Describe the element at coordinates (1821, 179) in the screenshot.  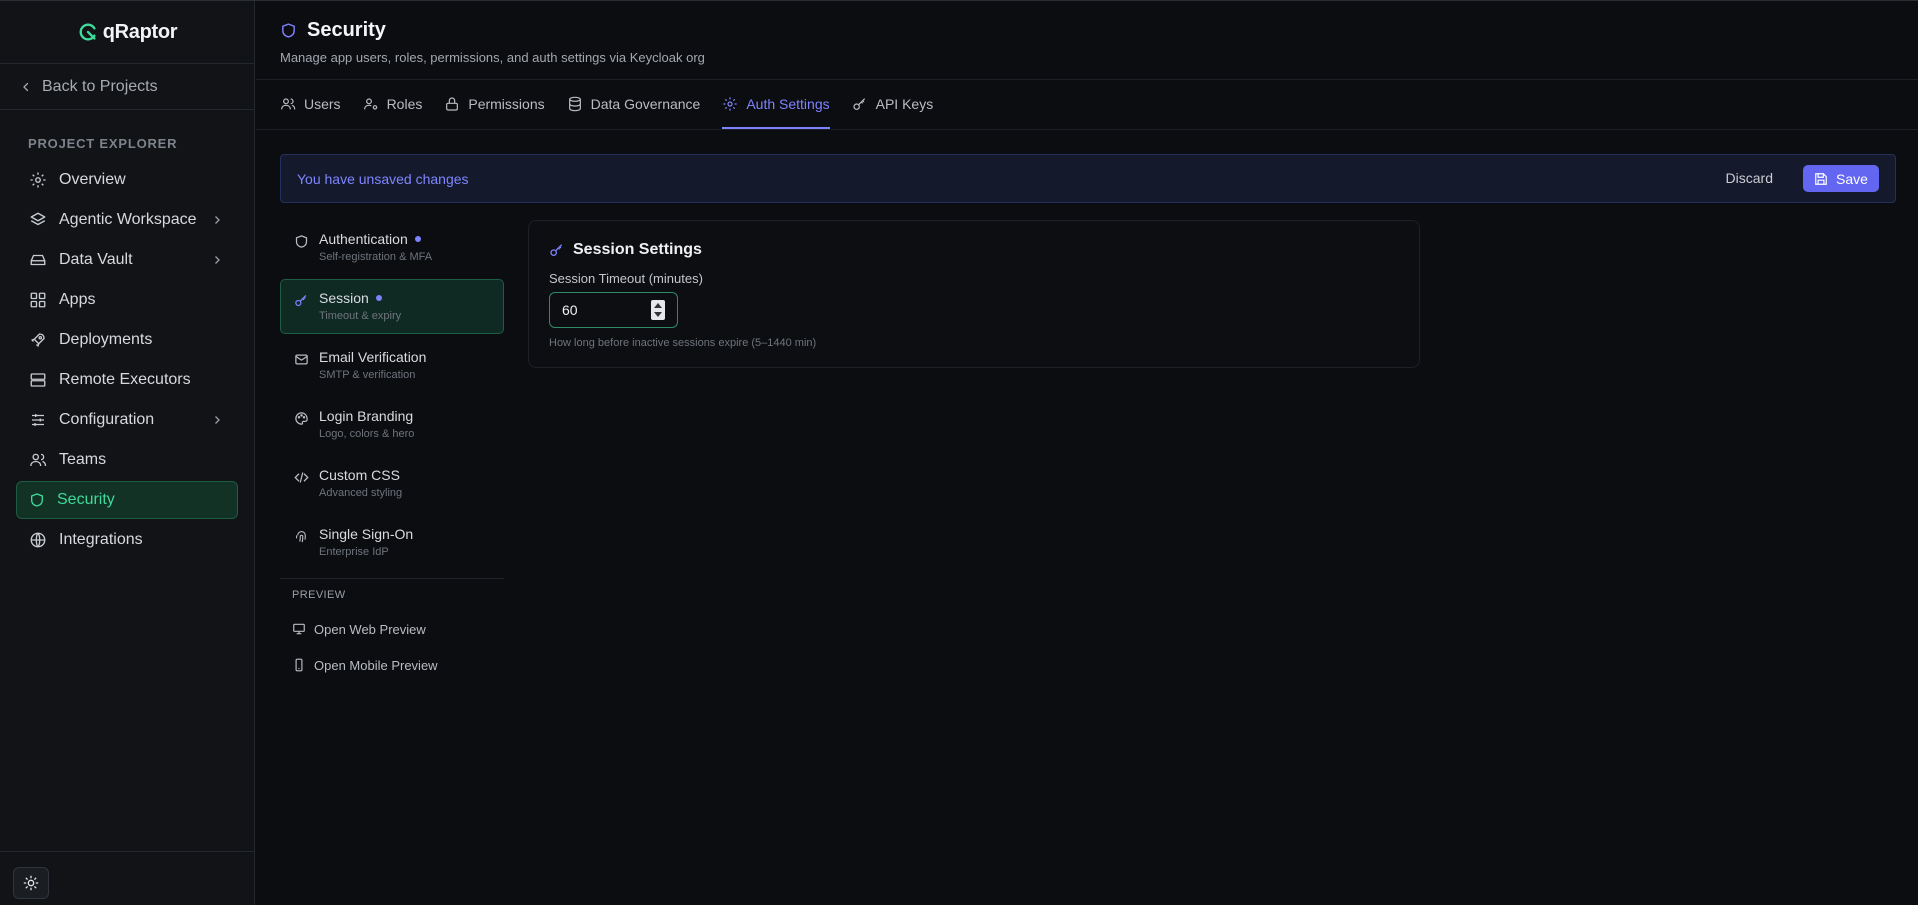
I see `save-icon` at that location.